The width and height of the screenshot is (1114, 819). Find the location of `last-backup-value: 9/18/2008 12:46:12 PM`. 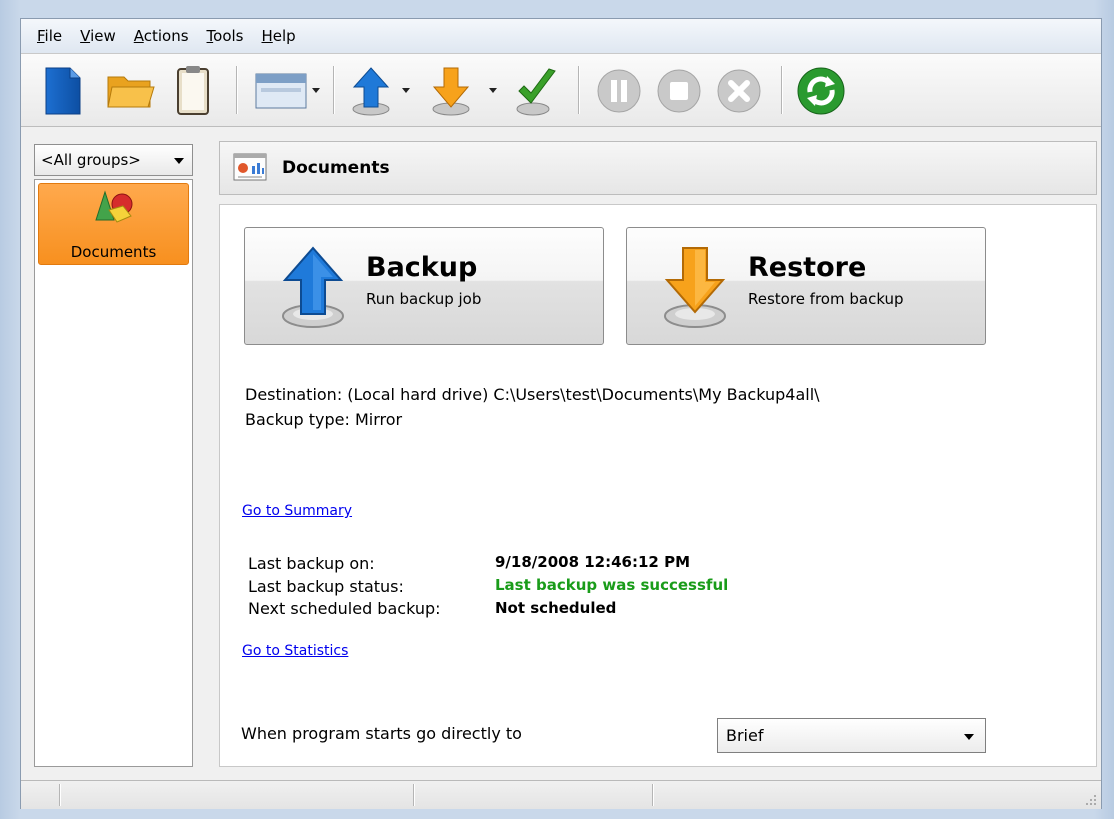

last-backup-value: 9/18/2008 12:46:12 PM is located at coordinates (592, 562).